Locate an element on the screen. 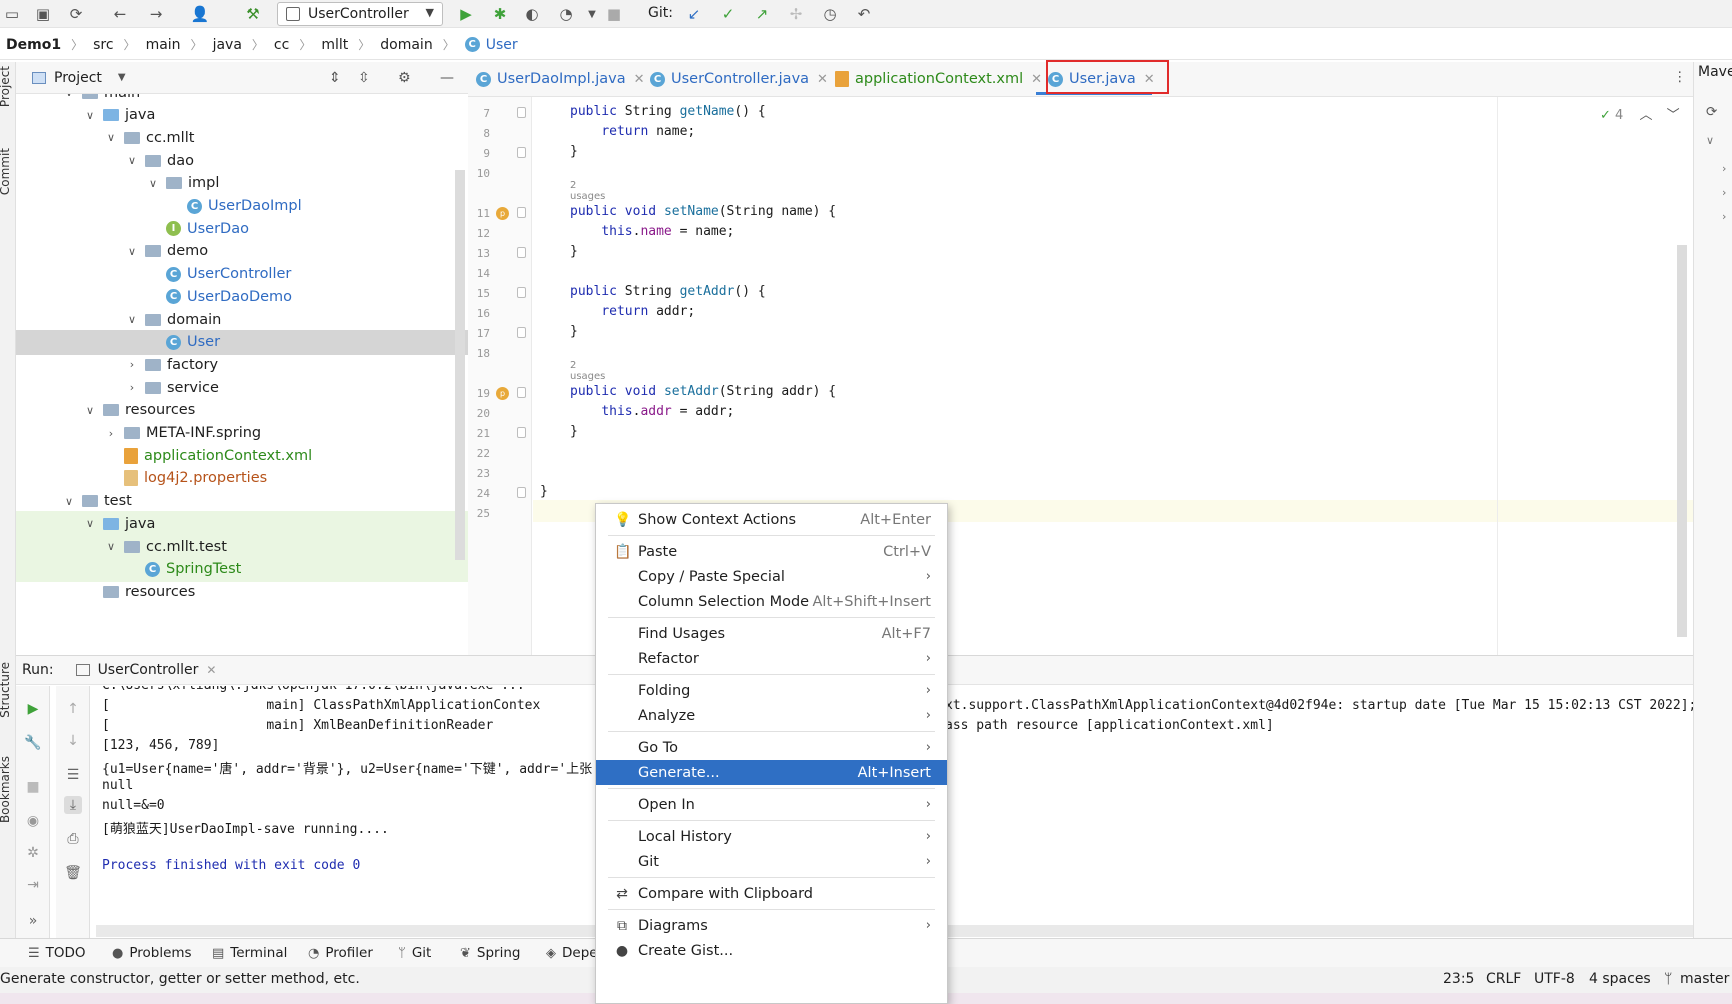 The width and height of the screenshot is (1732, 1004). project-pane-title: Project is located at coordinates (78, 78).